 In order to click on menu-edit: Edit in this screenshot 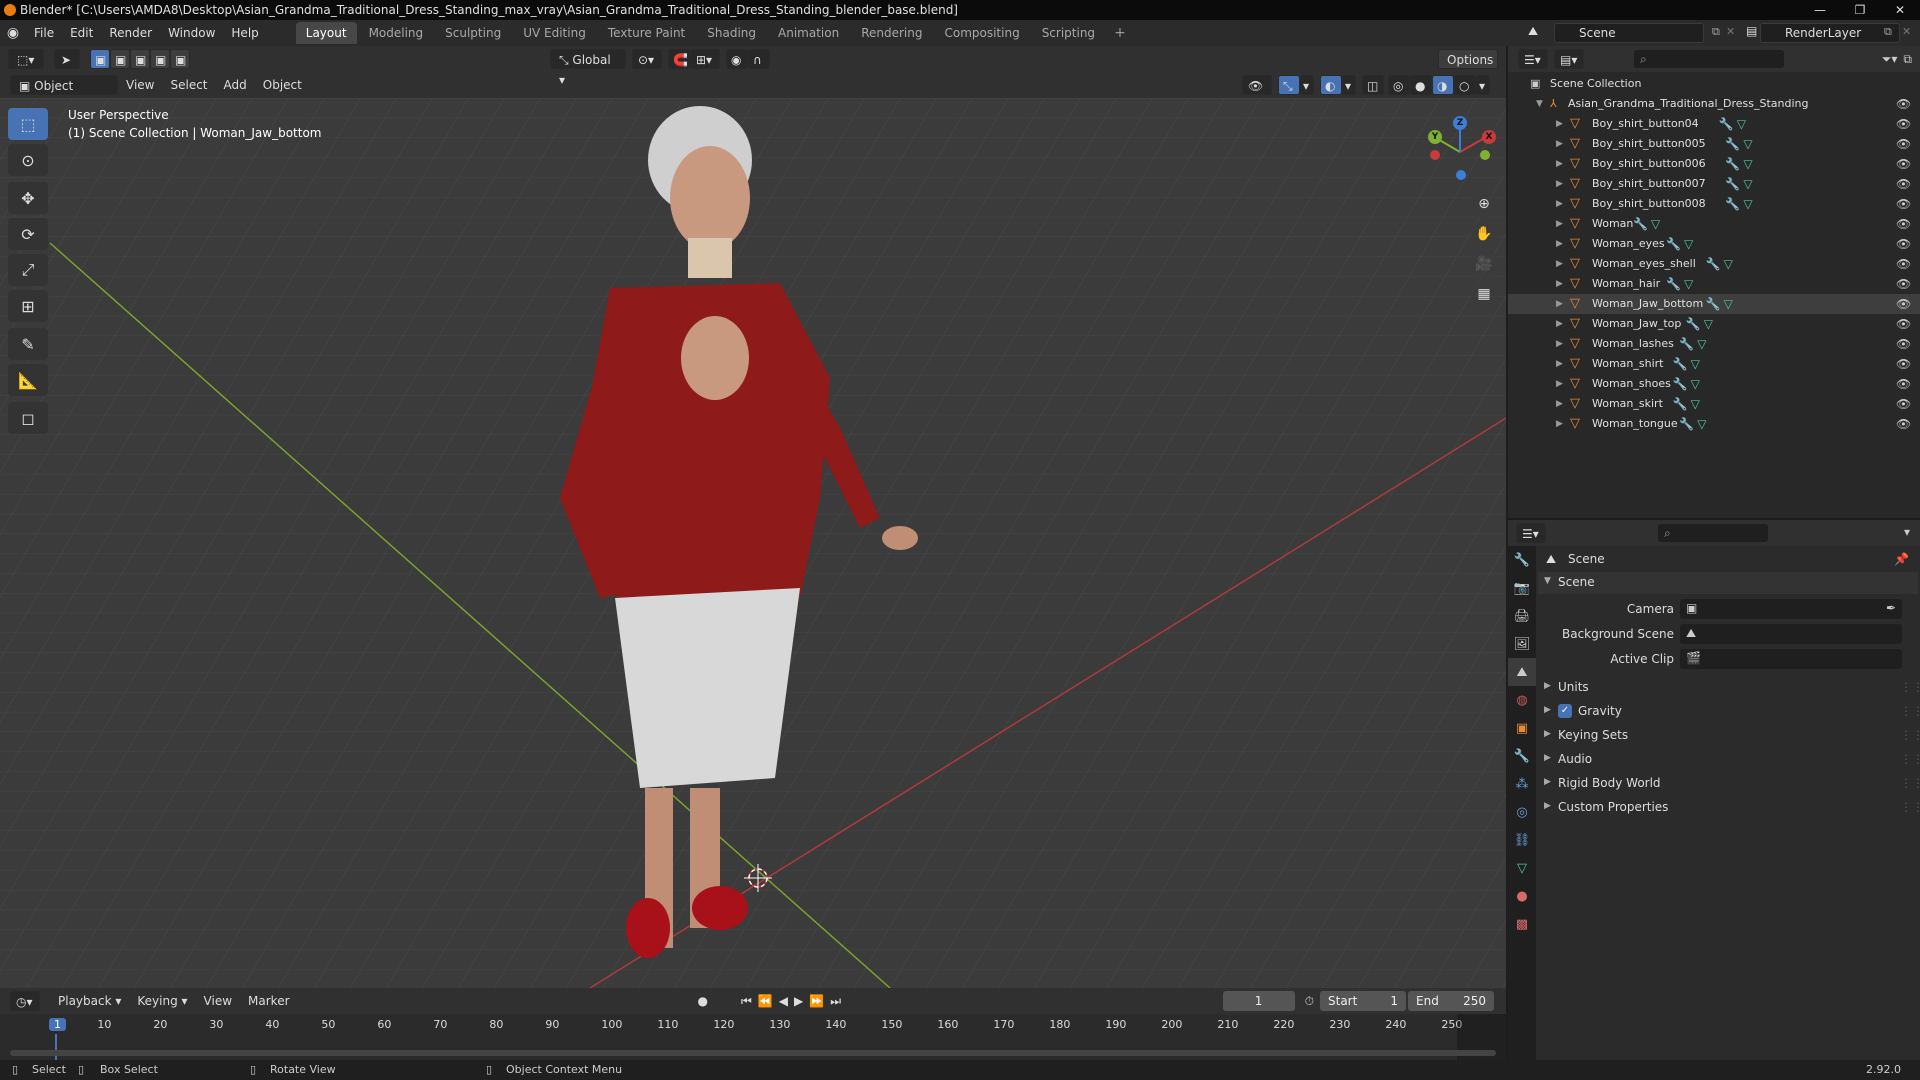, I will do `click(81, 33)`.